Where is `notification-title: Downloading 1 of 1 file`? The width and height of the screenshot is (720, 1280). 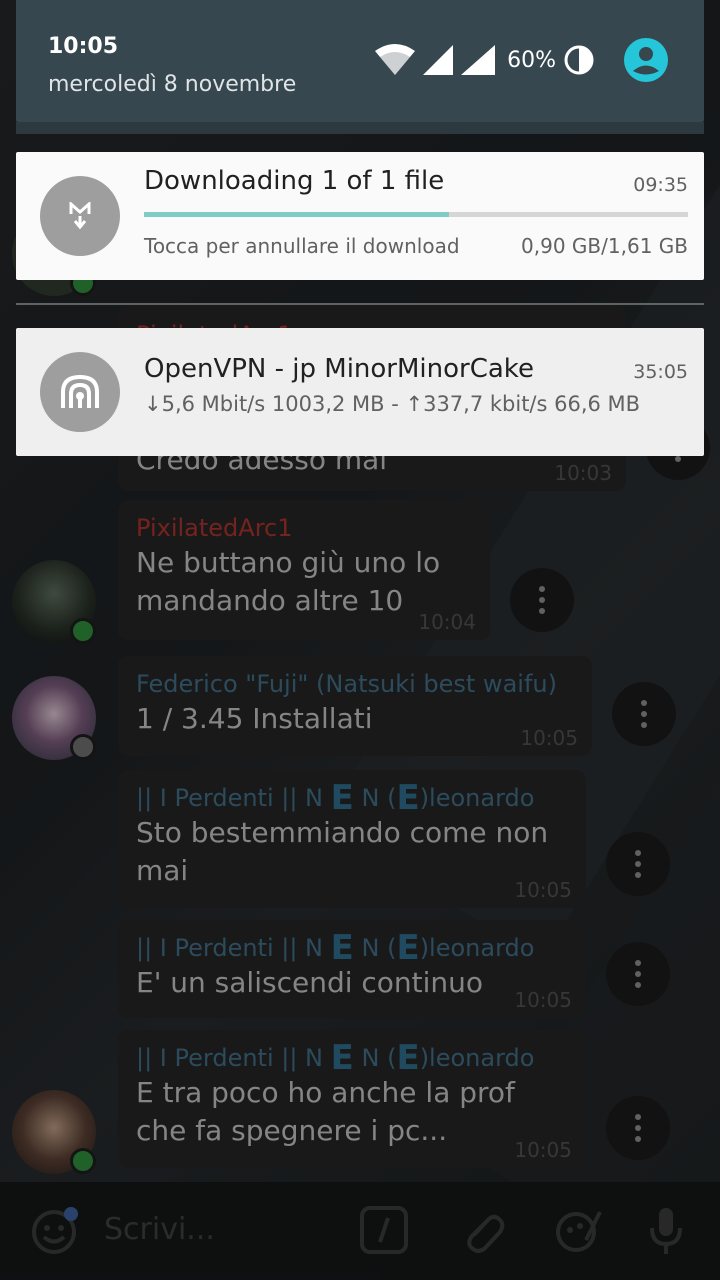
notification-title: Downloading 1 of 1 file is located at coordinates (294, 181).